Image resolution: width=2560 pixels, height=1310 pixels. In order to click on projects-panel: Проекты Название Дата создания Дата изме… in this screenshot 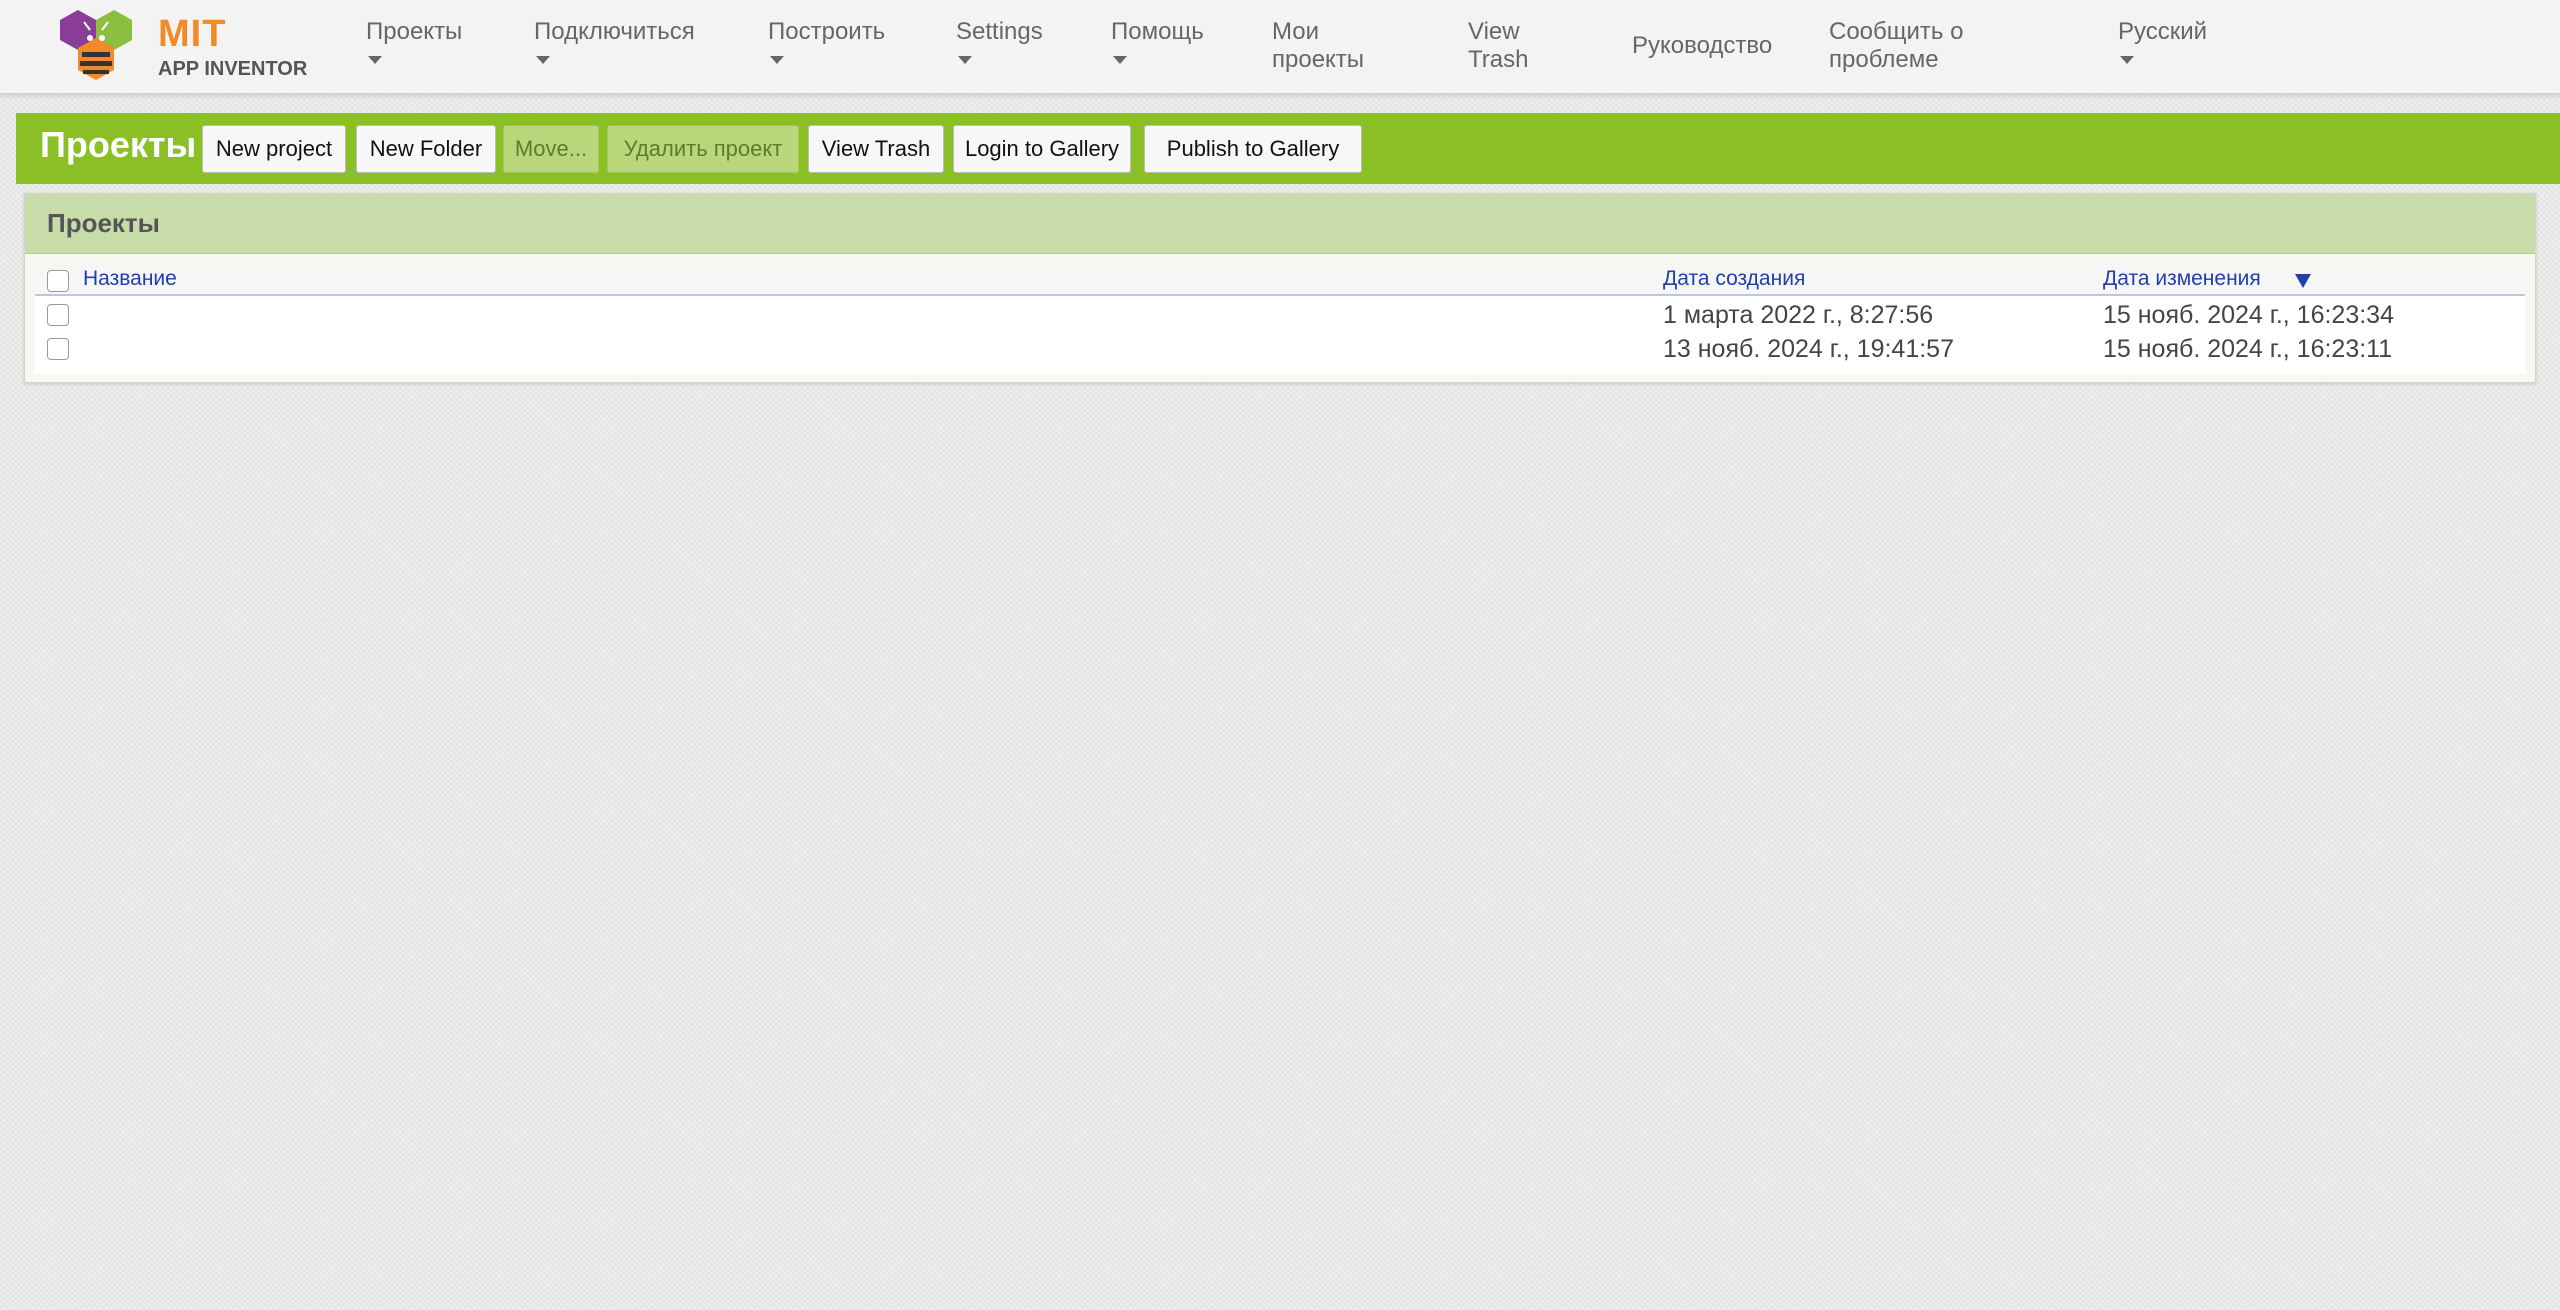, I will do `click(1280, 288)`.